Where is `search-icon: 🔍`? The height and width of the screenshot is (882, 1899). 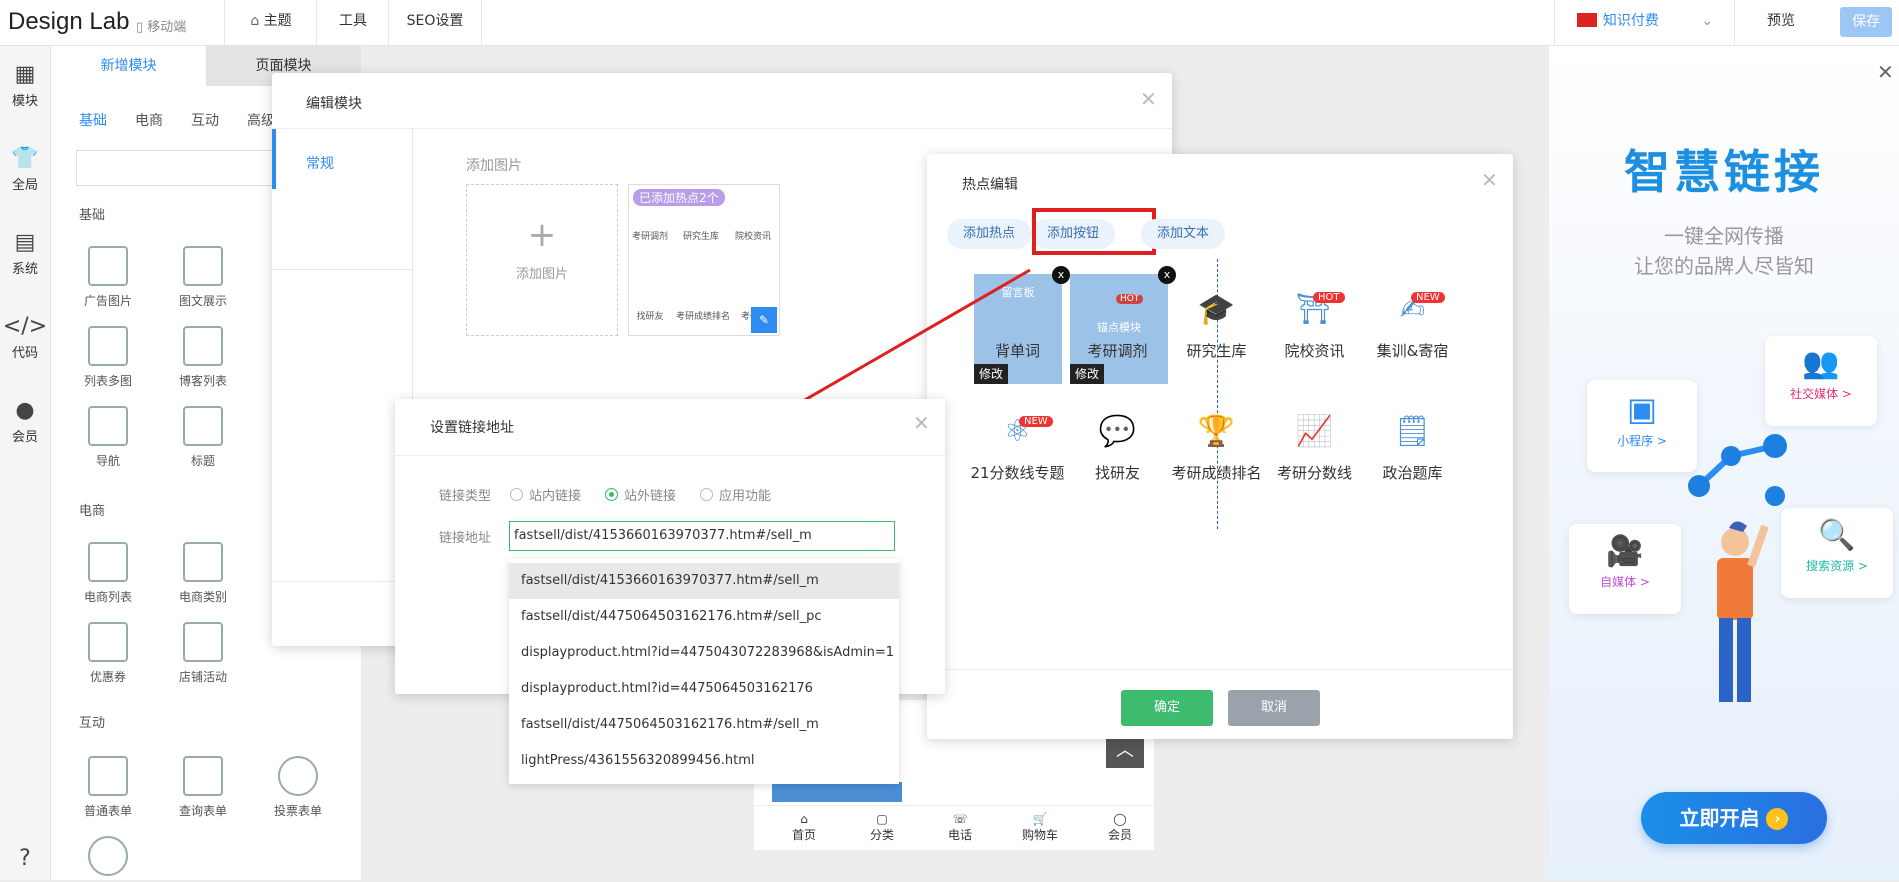 search-icon: 🔍 is located at coordinates (1837, 535).